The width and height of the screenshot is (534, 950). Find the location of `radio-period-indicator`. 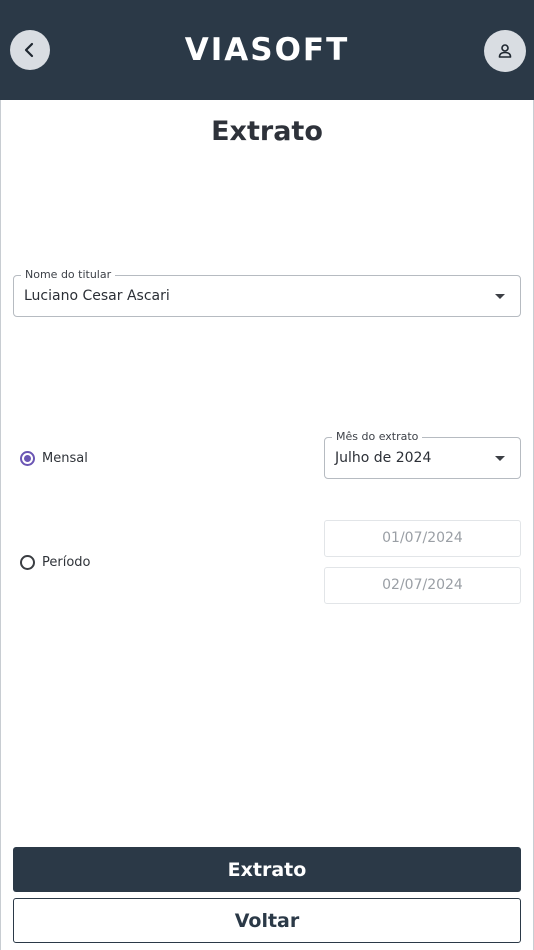

radio-period-indicator is located at coordinates (27, 562).